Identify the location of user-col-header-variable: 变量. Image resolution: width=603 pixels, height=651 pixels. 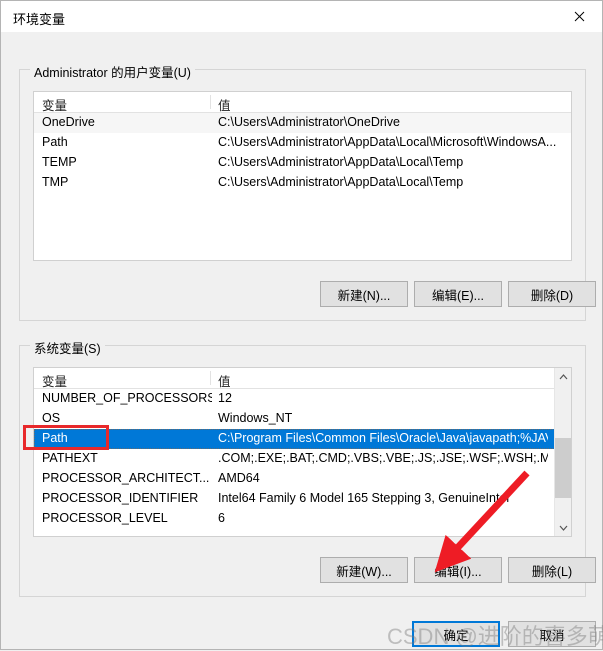
(54, 104).